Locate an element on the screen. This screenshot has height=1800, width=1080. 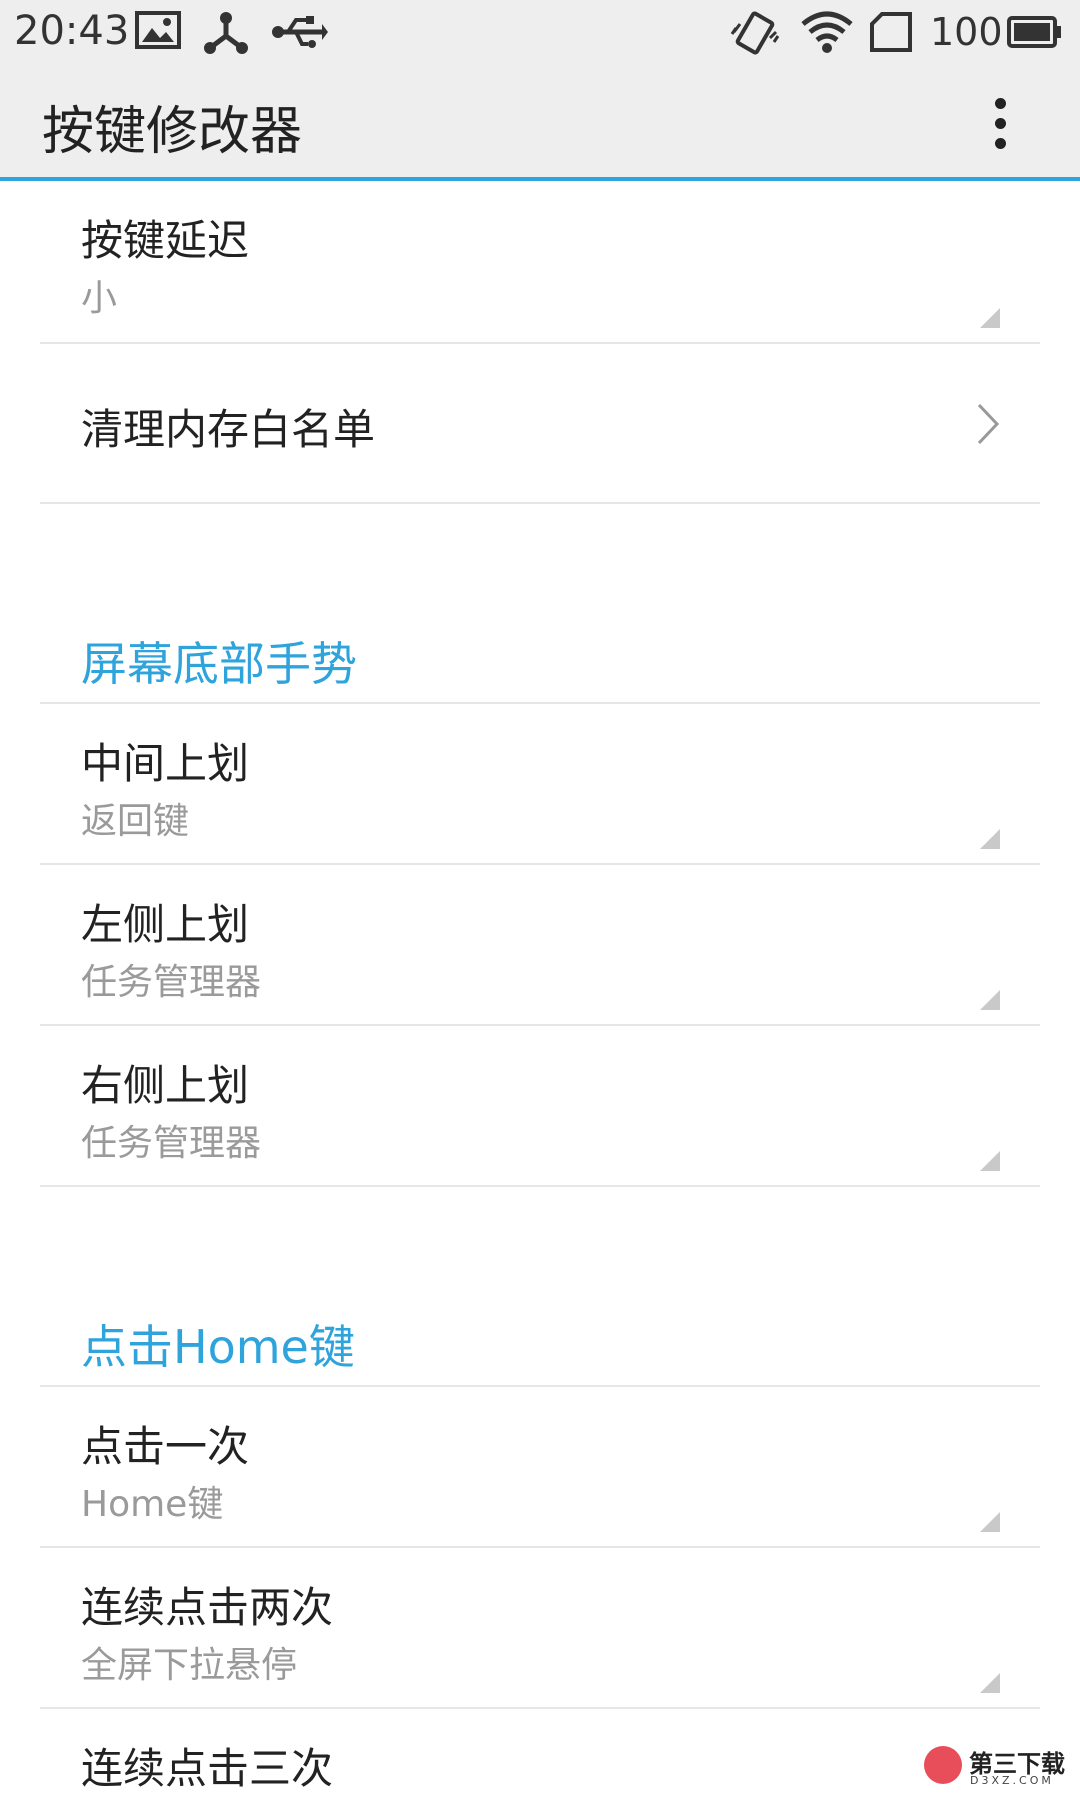
gallery-icon is located at coordinates (158, 32).